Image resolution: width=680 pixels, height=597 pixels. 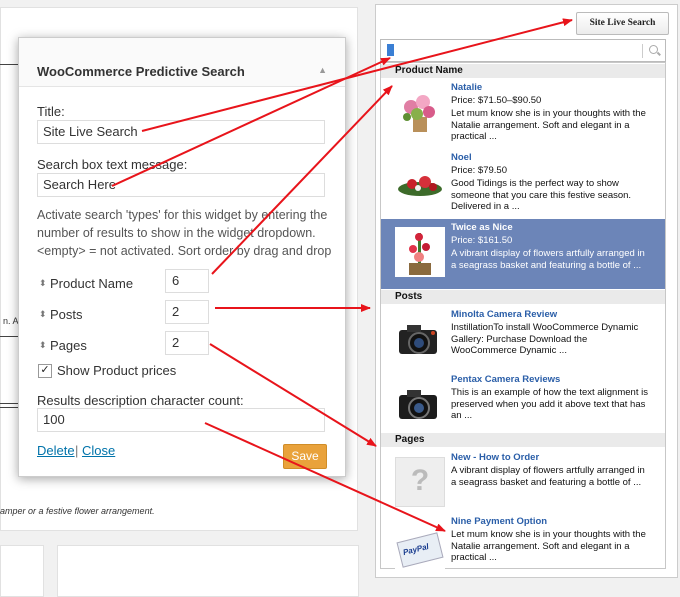 What do you see at coordinates (77, 511) in the screenshot?
I see `background-footer-text: amper or a festive flower arrangement.` at bounding box center [77, 511].